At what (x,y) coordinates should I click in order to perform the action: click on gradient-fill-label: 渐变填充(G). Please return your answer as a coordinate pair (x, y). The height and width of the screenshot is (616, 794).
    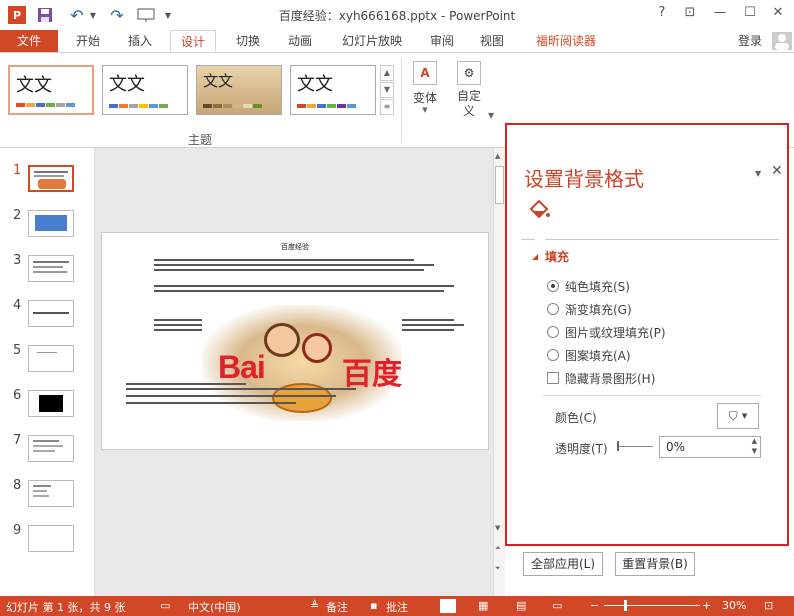
    Looking at the image, I should click on (598, 309).